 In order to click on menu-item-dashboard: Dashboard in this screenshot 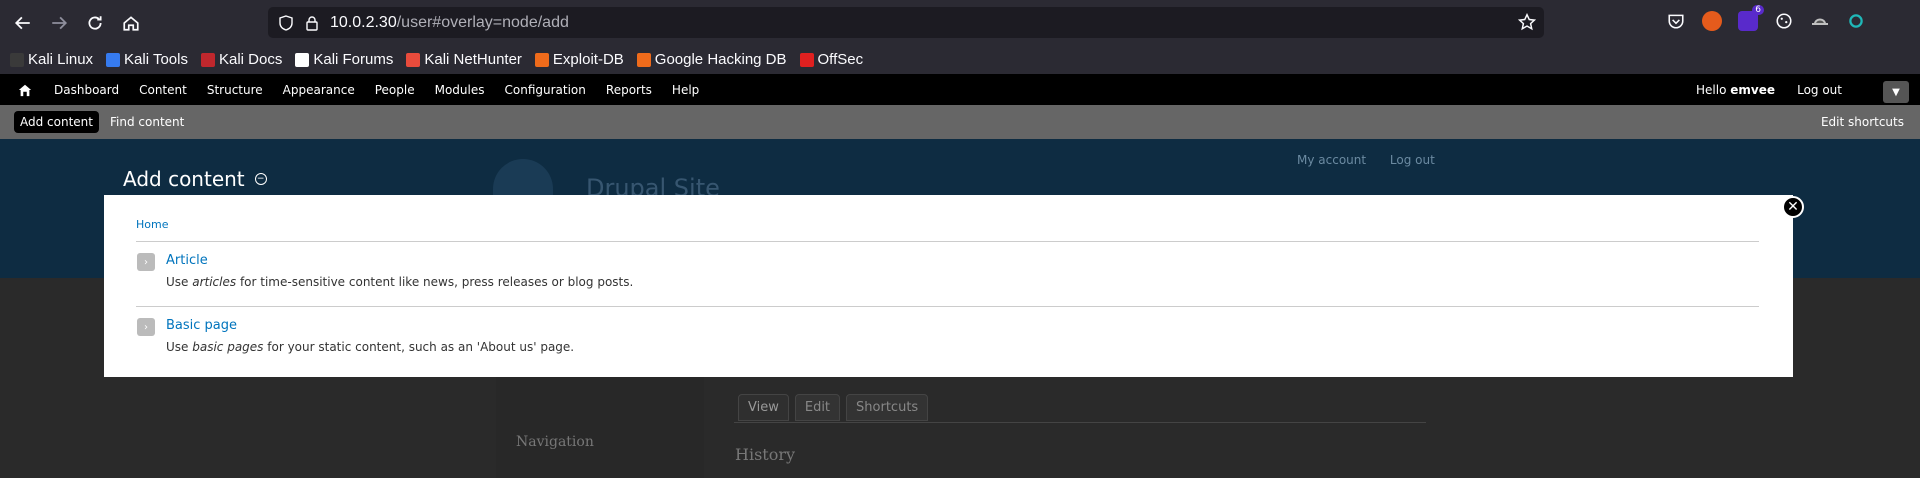, I will do `click(86, 90)`.